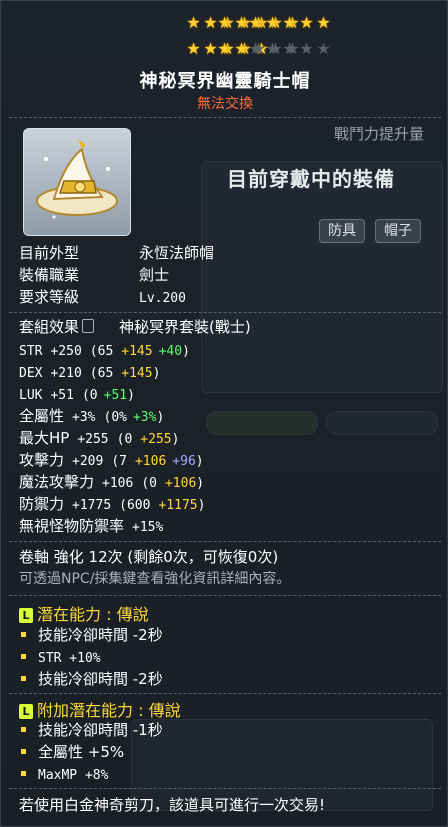 This screenshot has height=827, width=448. What do you see at coordinates (66, 351) in the screenshot?
I see `stat-total: +250` at bounding box center [66, 351].